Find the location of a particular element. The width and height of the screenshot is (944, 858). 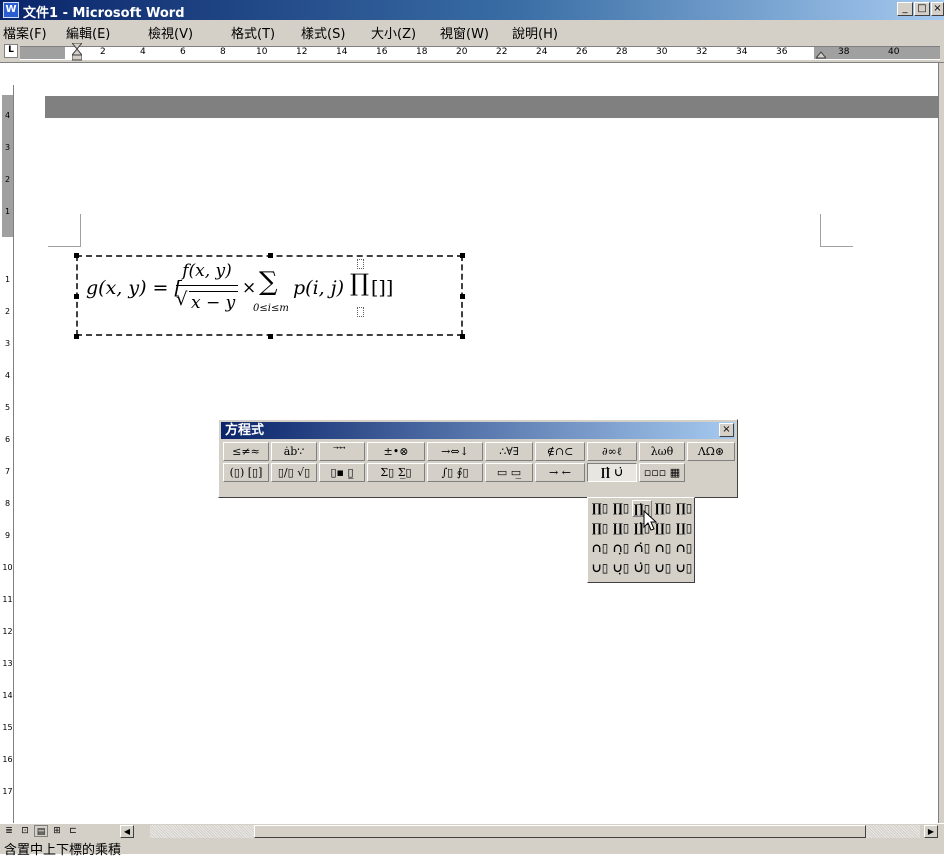

palette-template-button: ∪̣▯ is located at coordinates (621, 568).